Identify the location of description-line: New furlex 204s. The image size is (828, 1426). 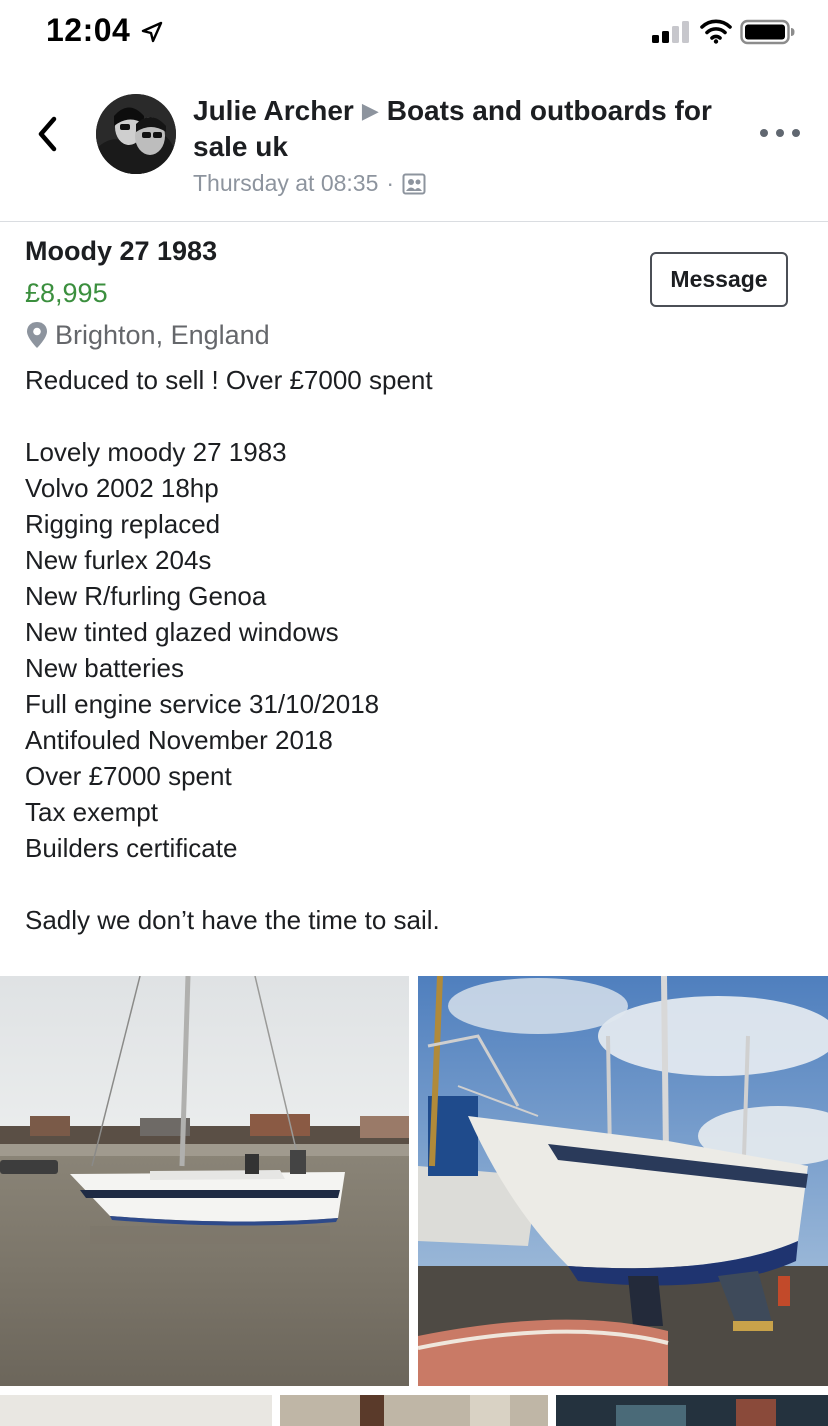
(118, 560).